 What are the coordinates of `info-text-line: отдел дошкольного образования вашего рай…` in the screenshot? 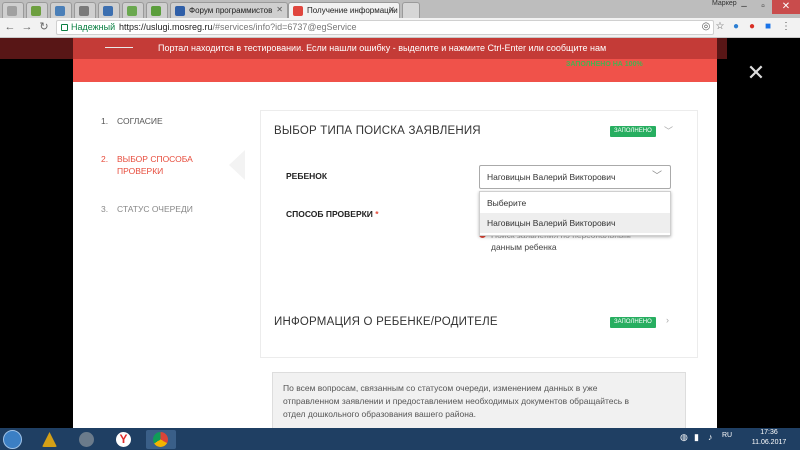 It's located at (379, 414).